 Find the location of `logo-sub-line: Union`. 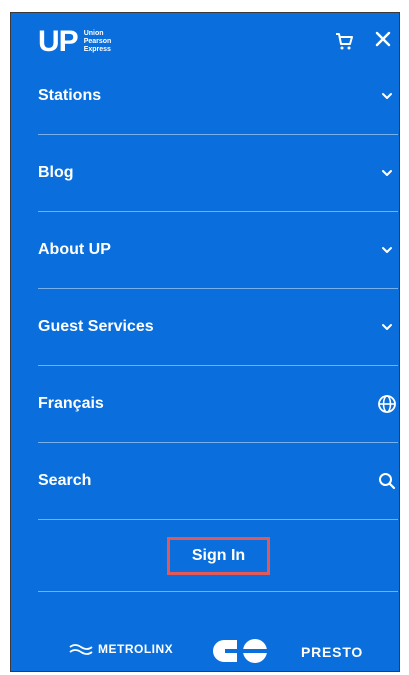

logo-sub-line: Union is located at coordinates (93, 33).